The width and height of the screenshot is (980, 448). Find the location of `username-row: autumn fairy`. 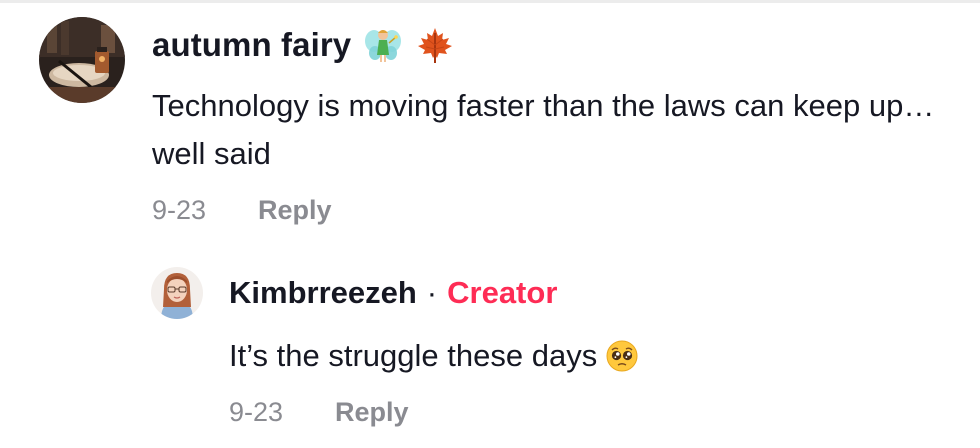

username-row: autumn fairy is located at coordinates (303, 45).